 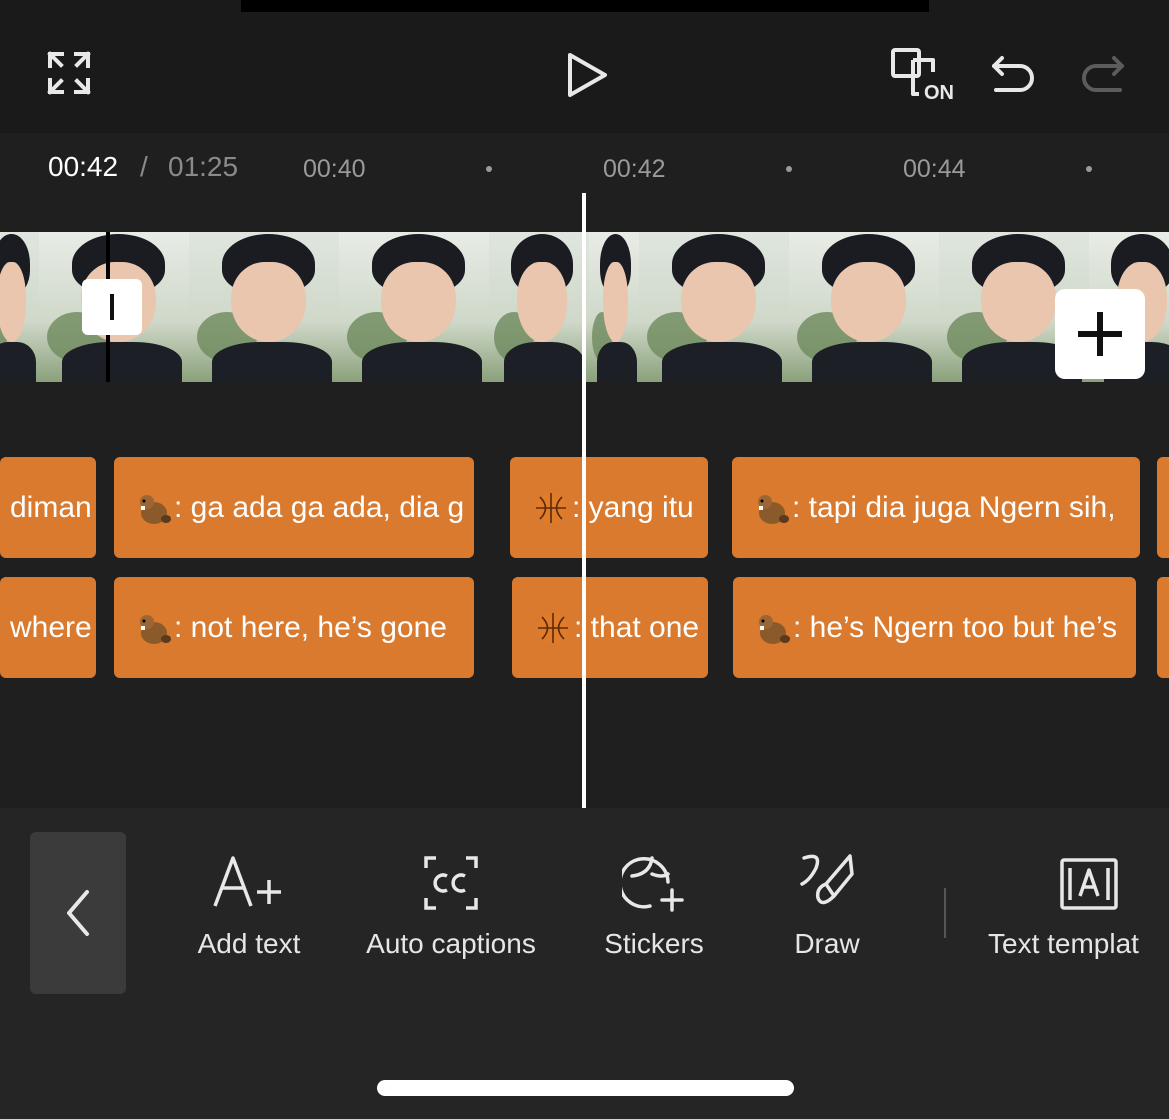 I want to click on video-preview-edge, so click(x=585, y=6).